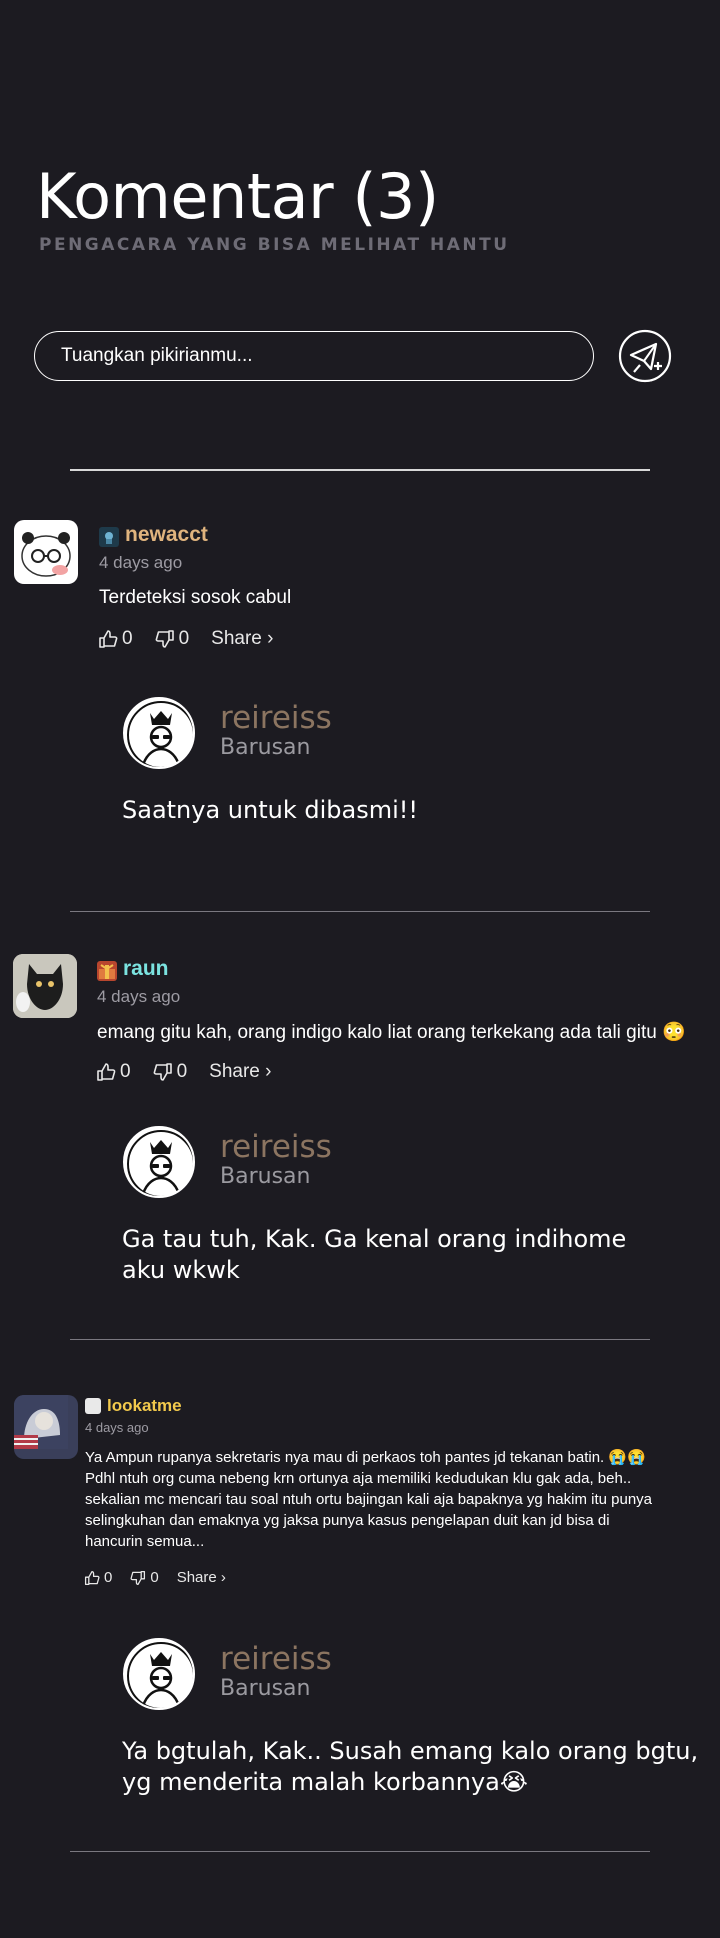 This screenshot has width=720, height=1938. Describe the element at coordinates (237, 196) in the screenshot. I see `page-title: Komentar (3)` at that location.